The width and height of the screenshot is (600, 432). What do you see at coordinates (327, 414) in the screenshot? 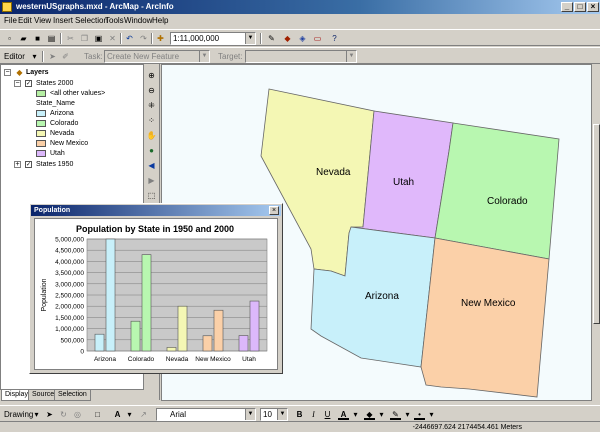
I see `underline-icon: U` at bounding box center [327, 414].